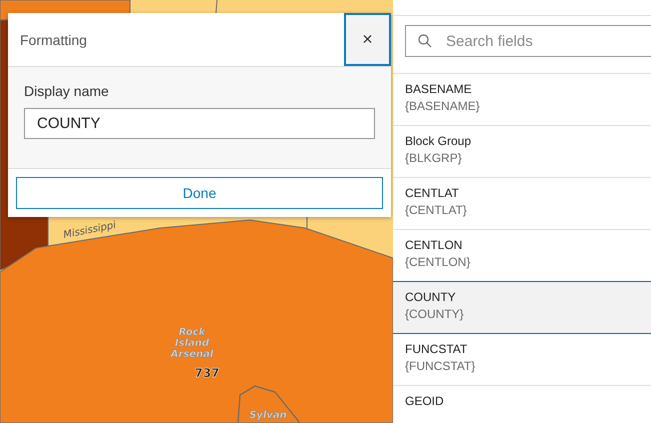  I want to click on field-list-item: CENTLAT {CENTLAT}, so click(522, 204).